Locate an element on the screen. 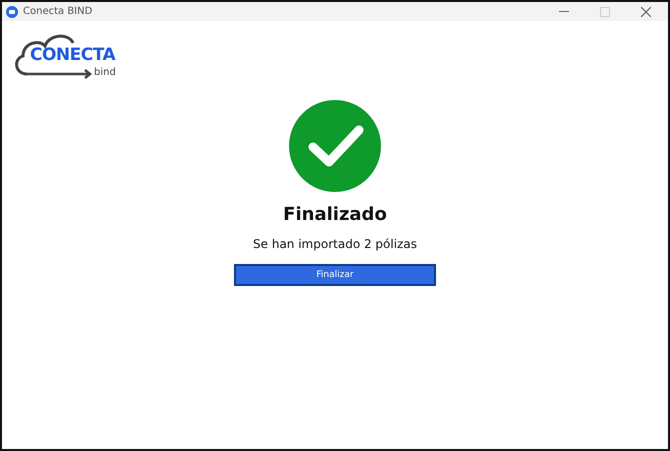 Image resolution: width=670 pixels, height=451 pixels. check-icon is located at coordinates (335, 146).